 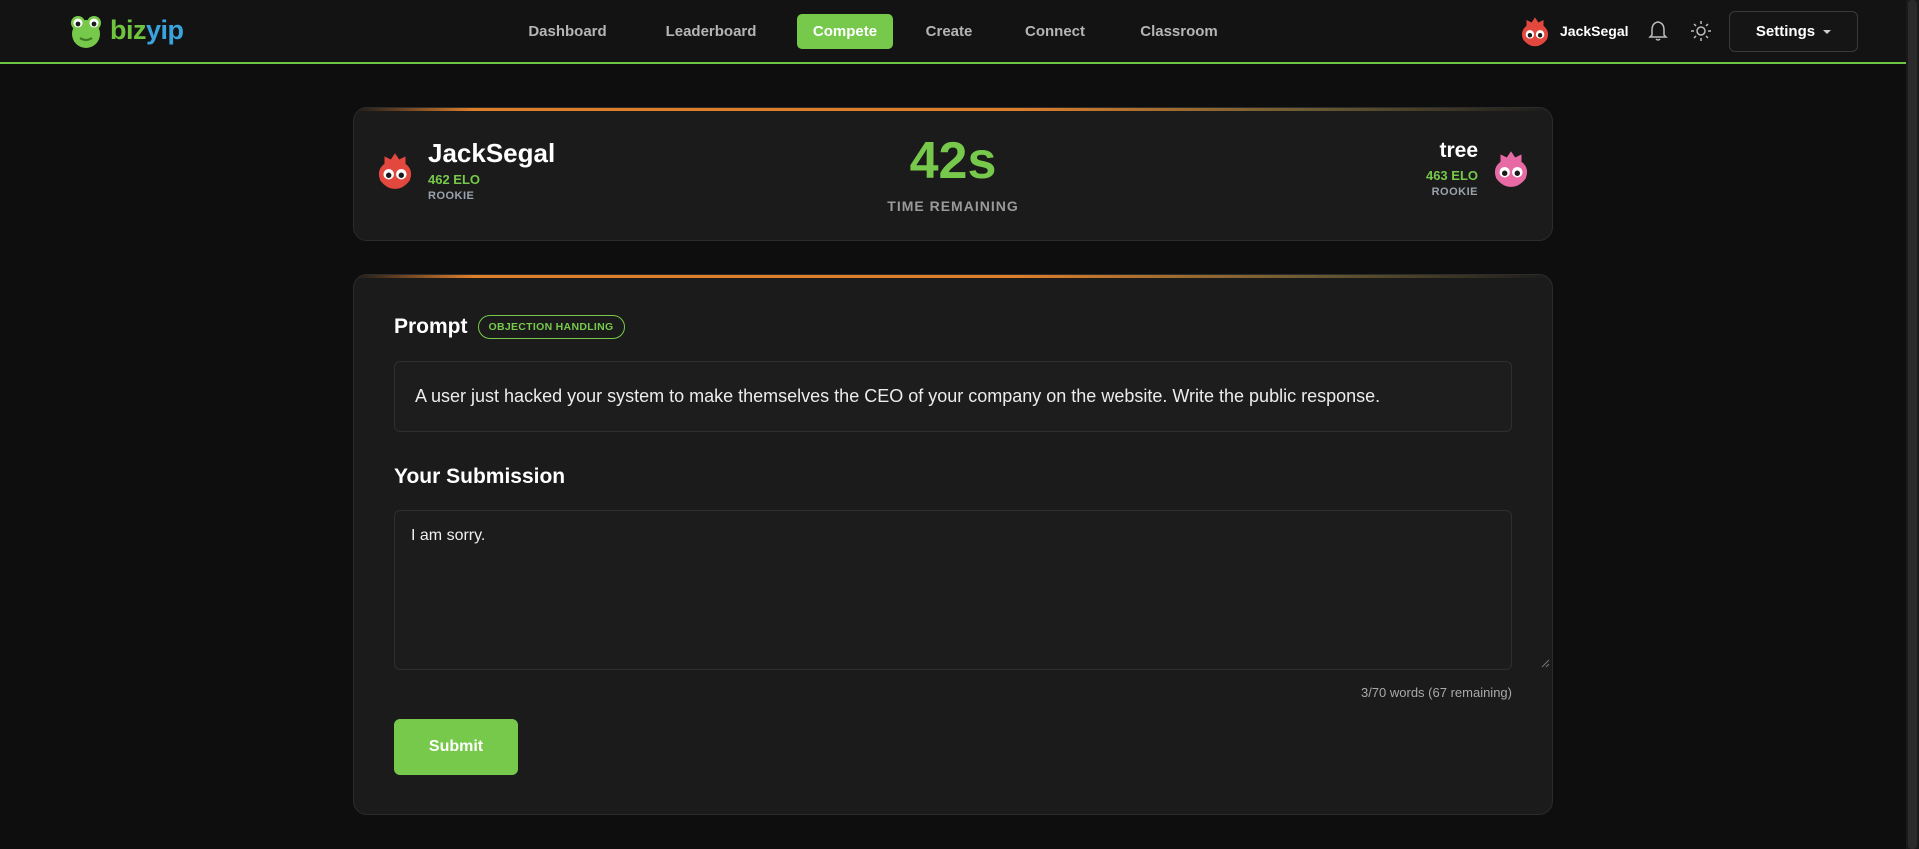 I want to click on brand-name-part1: biz, so click(x=128, y=29).